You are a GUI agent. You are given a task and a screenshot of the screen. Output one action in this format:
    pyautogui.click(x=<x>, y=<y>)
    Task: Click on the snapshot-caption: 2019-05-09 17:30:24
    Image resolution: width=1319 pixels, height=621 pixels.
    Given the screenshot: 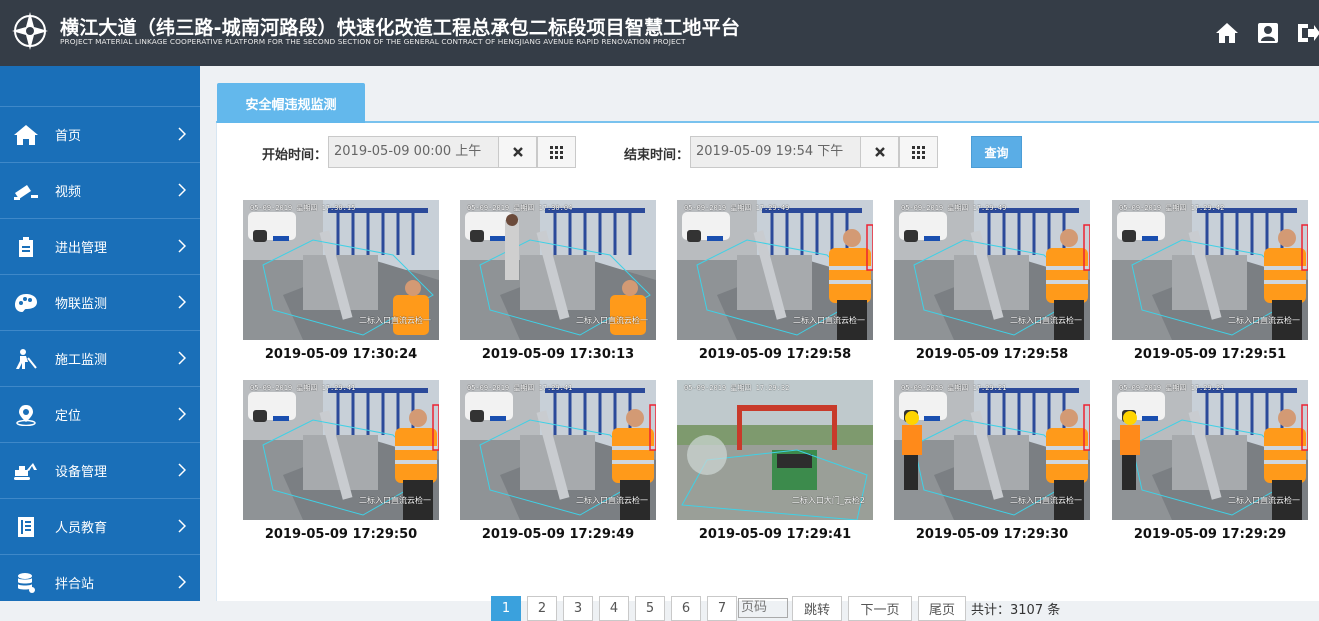 What is the action you would take?
    pyautogui.click(x=341, y=354)
    